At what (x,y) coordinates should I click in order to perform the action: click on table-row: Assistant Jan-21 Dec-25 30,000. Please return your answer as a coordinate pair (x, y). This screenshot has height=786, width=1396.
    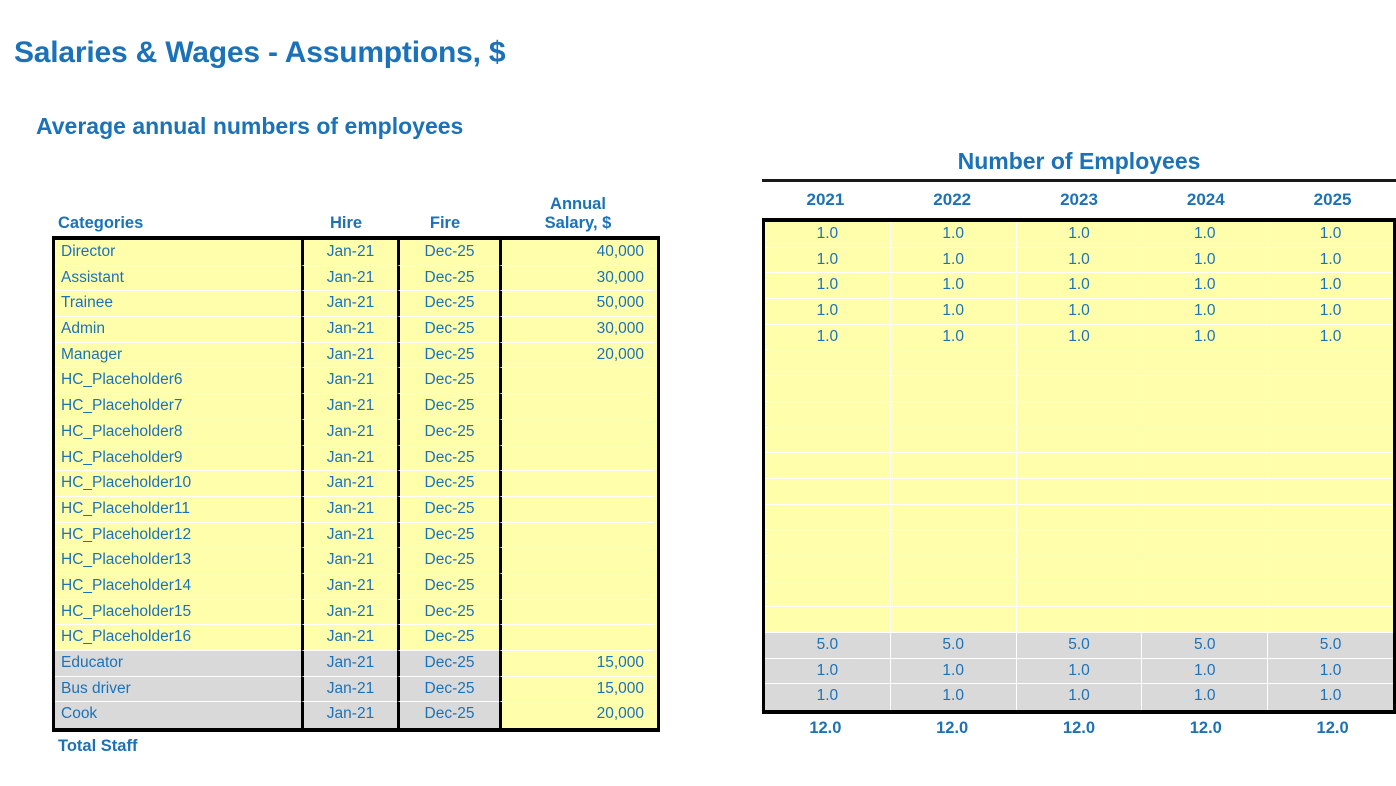
    Looking at the image, I should click on (356, 278).